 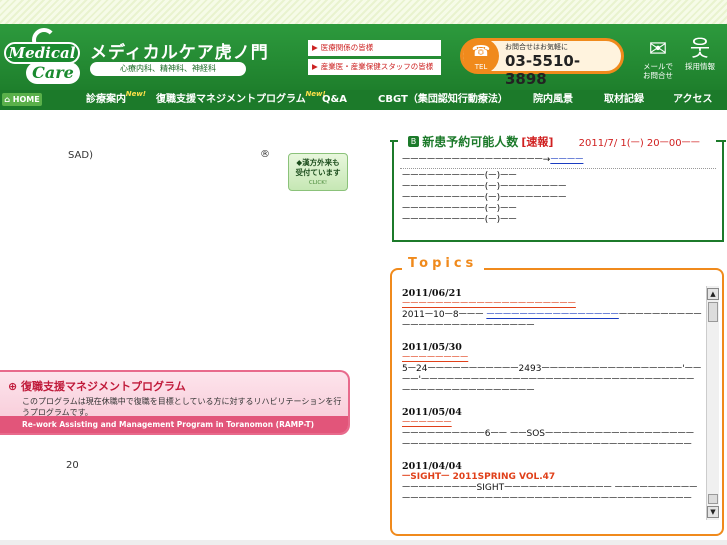 I want to click on tel-number: 03-5510-3898, so click(x=543, y=70).